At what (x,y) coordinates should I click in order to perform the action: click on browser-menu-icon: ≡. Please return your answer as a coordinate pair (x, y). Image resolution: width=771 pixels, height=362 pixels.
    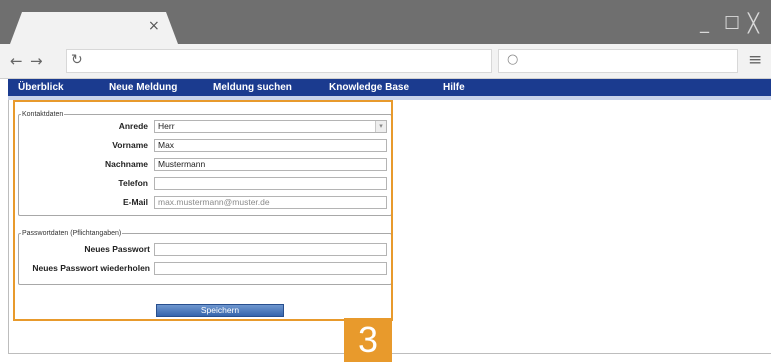
    Looking at the image, I should click on (755, 60).